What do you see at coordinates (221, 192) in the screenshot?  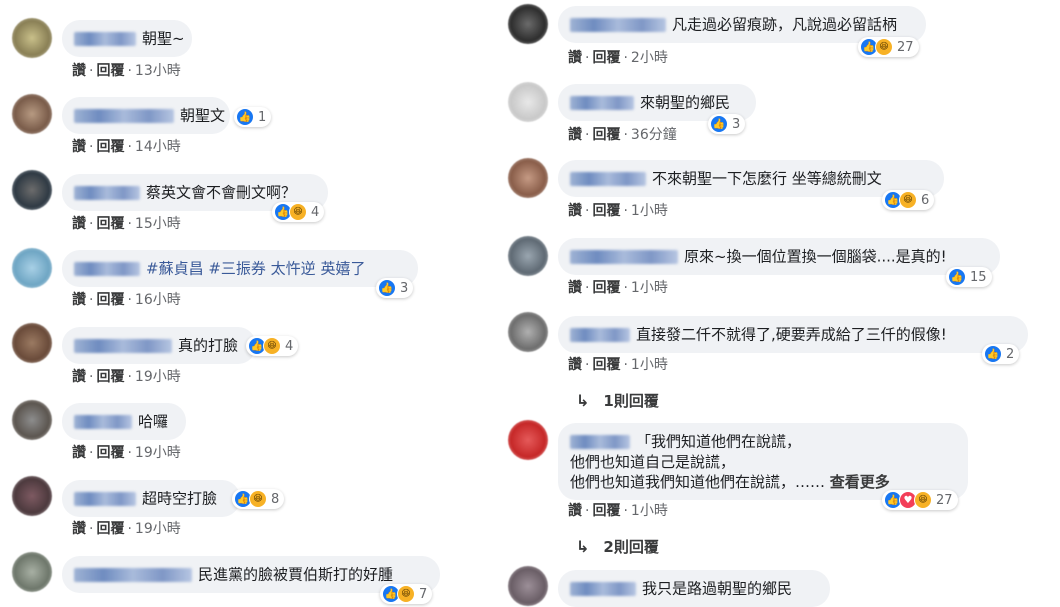 I see `comment-text: 蔡英文會不會刪文啊？` at bounding box center [221, 192].